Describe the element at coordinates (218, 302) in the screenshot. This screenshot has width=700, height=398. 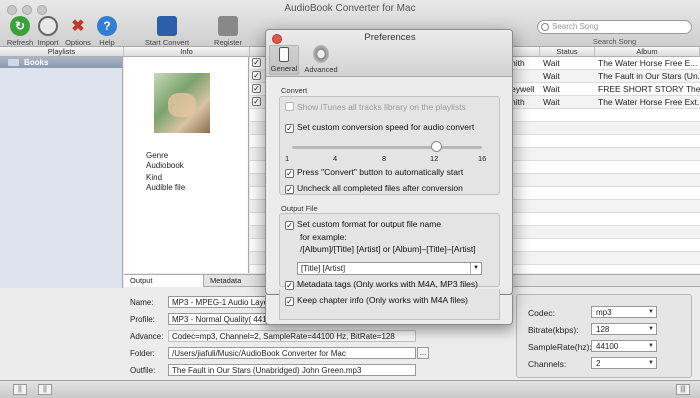
I see `name-field: MP3 - MPEG-1 Audio Laye` at that location.